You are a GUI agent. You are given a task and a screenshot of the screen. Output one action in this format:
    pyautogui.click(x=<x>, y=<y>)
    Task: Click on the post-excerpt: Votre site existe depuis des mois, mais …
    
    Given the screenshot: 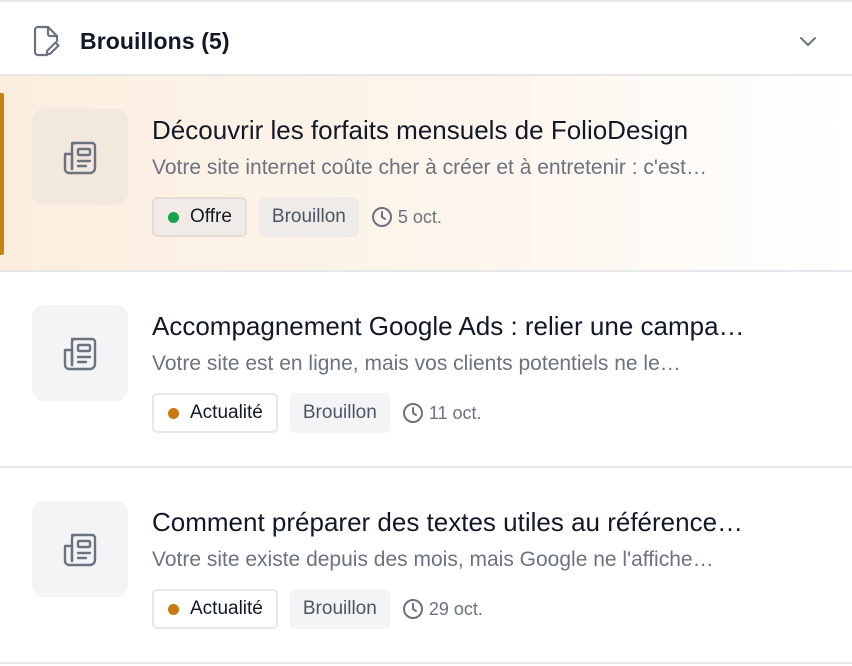 What is the action you would take?
    pyautogui.click(x=433, y=559)
    